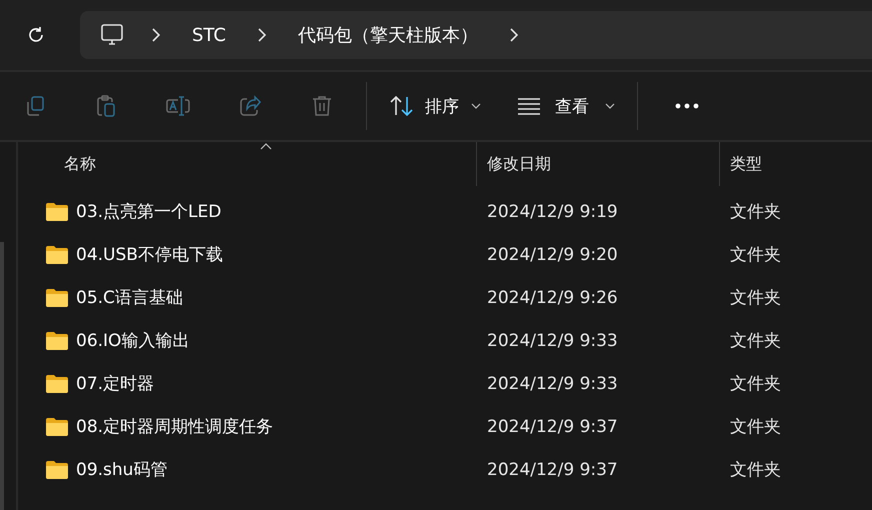  What do you see at coordinates (795, 164) in the screenshot?
I see `column-header: 类型` at bounding box center [795, 164].